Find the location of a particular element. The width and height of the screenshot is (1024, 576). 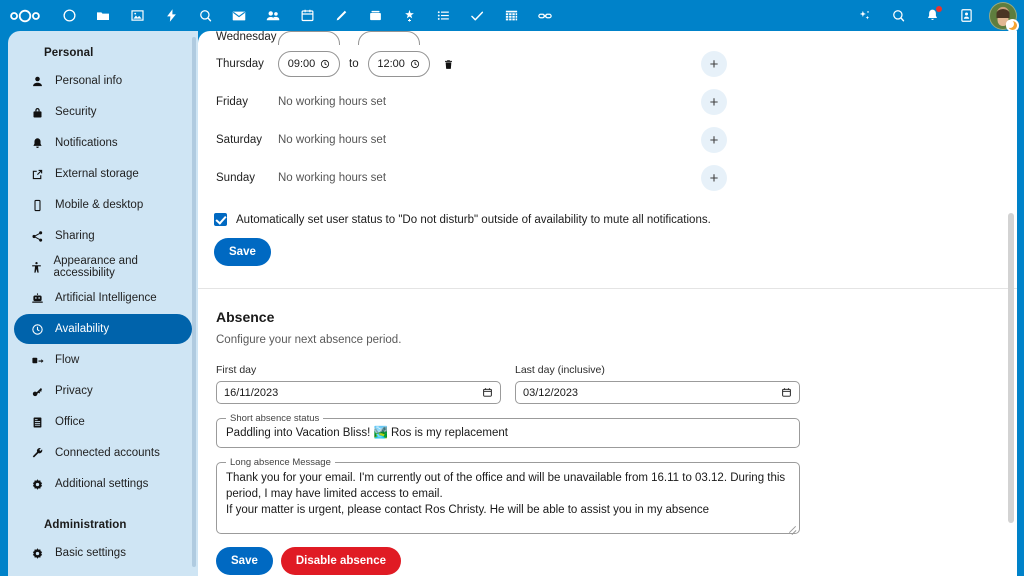

sidebar-item-mobile-desktop: Mobile & desktop is located at coordinates (103, 205).